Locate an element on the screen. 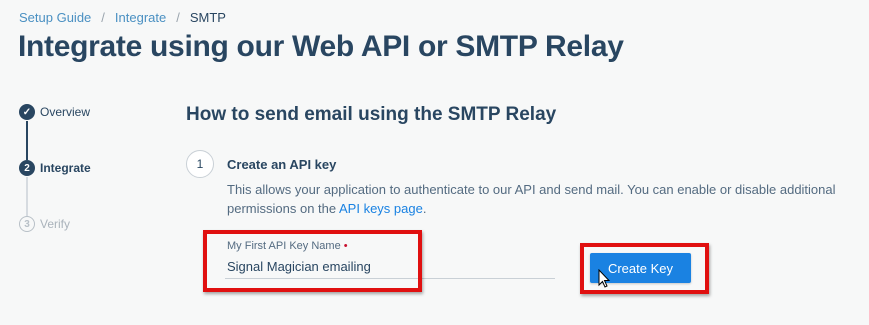 The image size is (869, 325). step-integrate: 2 Integrate is located at coordinates (55, 168).